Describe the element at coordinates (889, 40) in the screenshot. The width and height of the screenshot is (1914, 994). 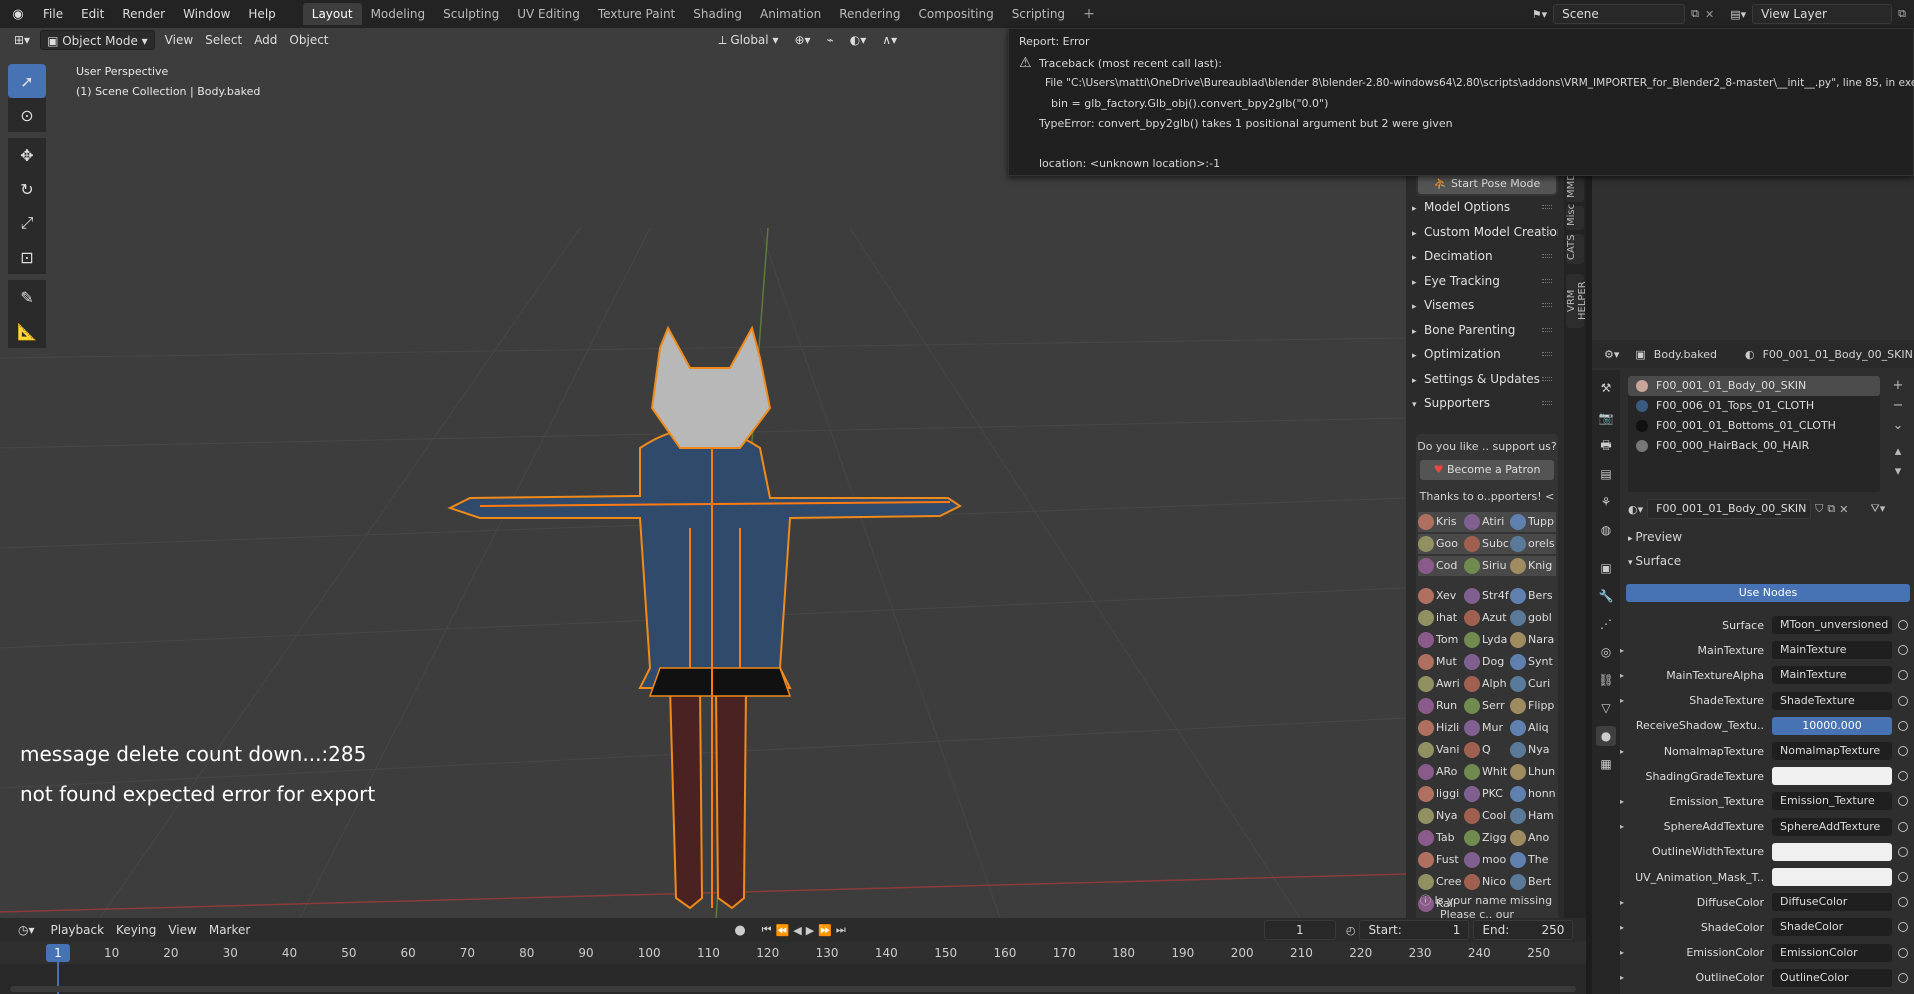
I see `falloff-icon: ∧▾` at that location.